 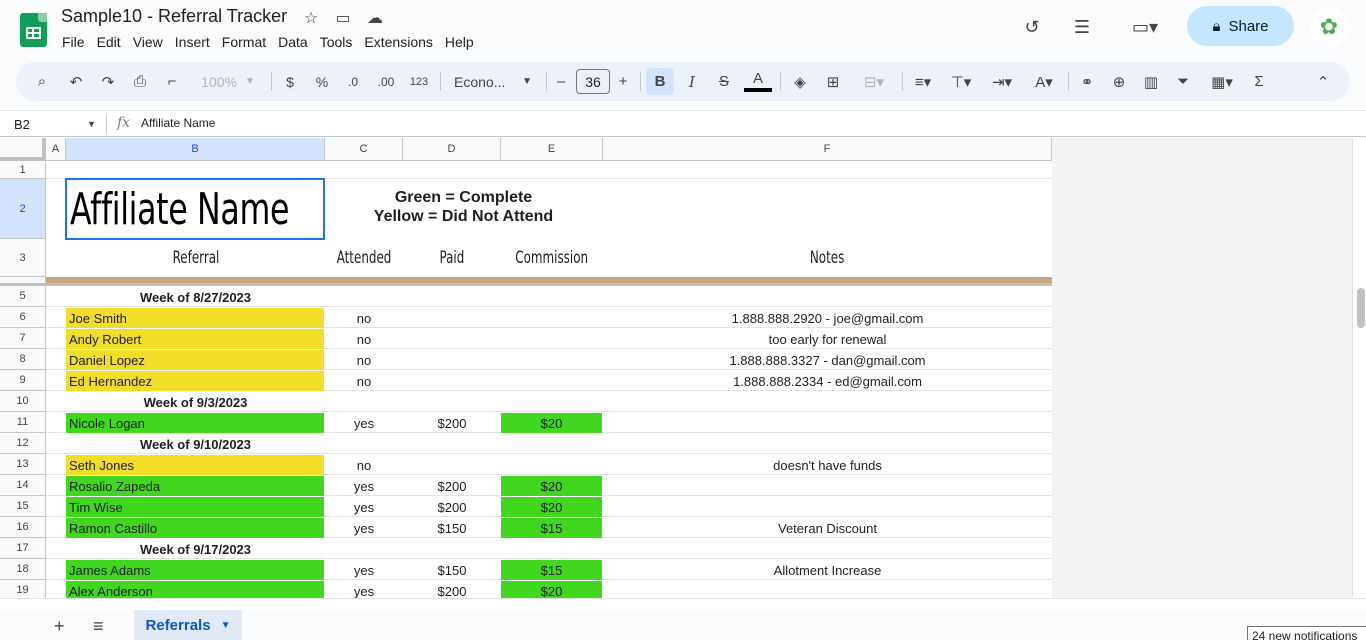 I want to click on week-label-1: Week of 8/27/2023, so click(x=195, y=297).